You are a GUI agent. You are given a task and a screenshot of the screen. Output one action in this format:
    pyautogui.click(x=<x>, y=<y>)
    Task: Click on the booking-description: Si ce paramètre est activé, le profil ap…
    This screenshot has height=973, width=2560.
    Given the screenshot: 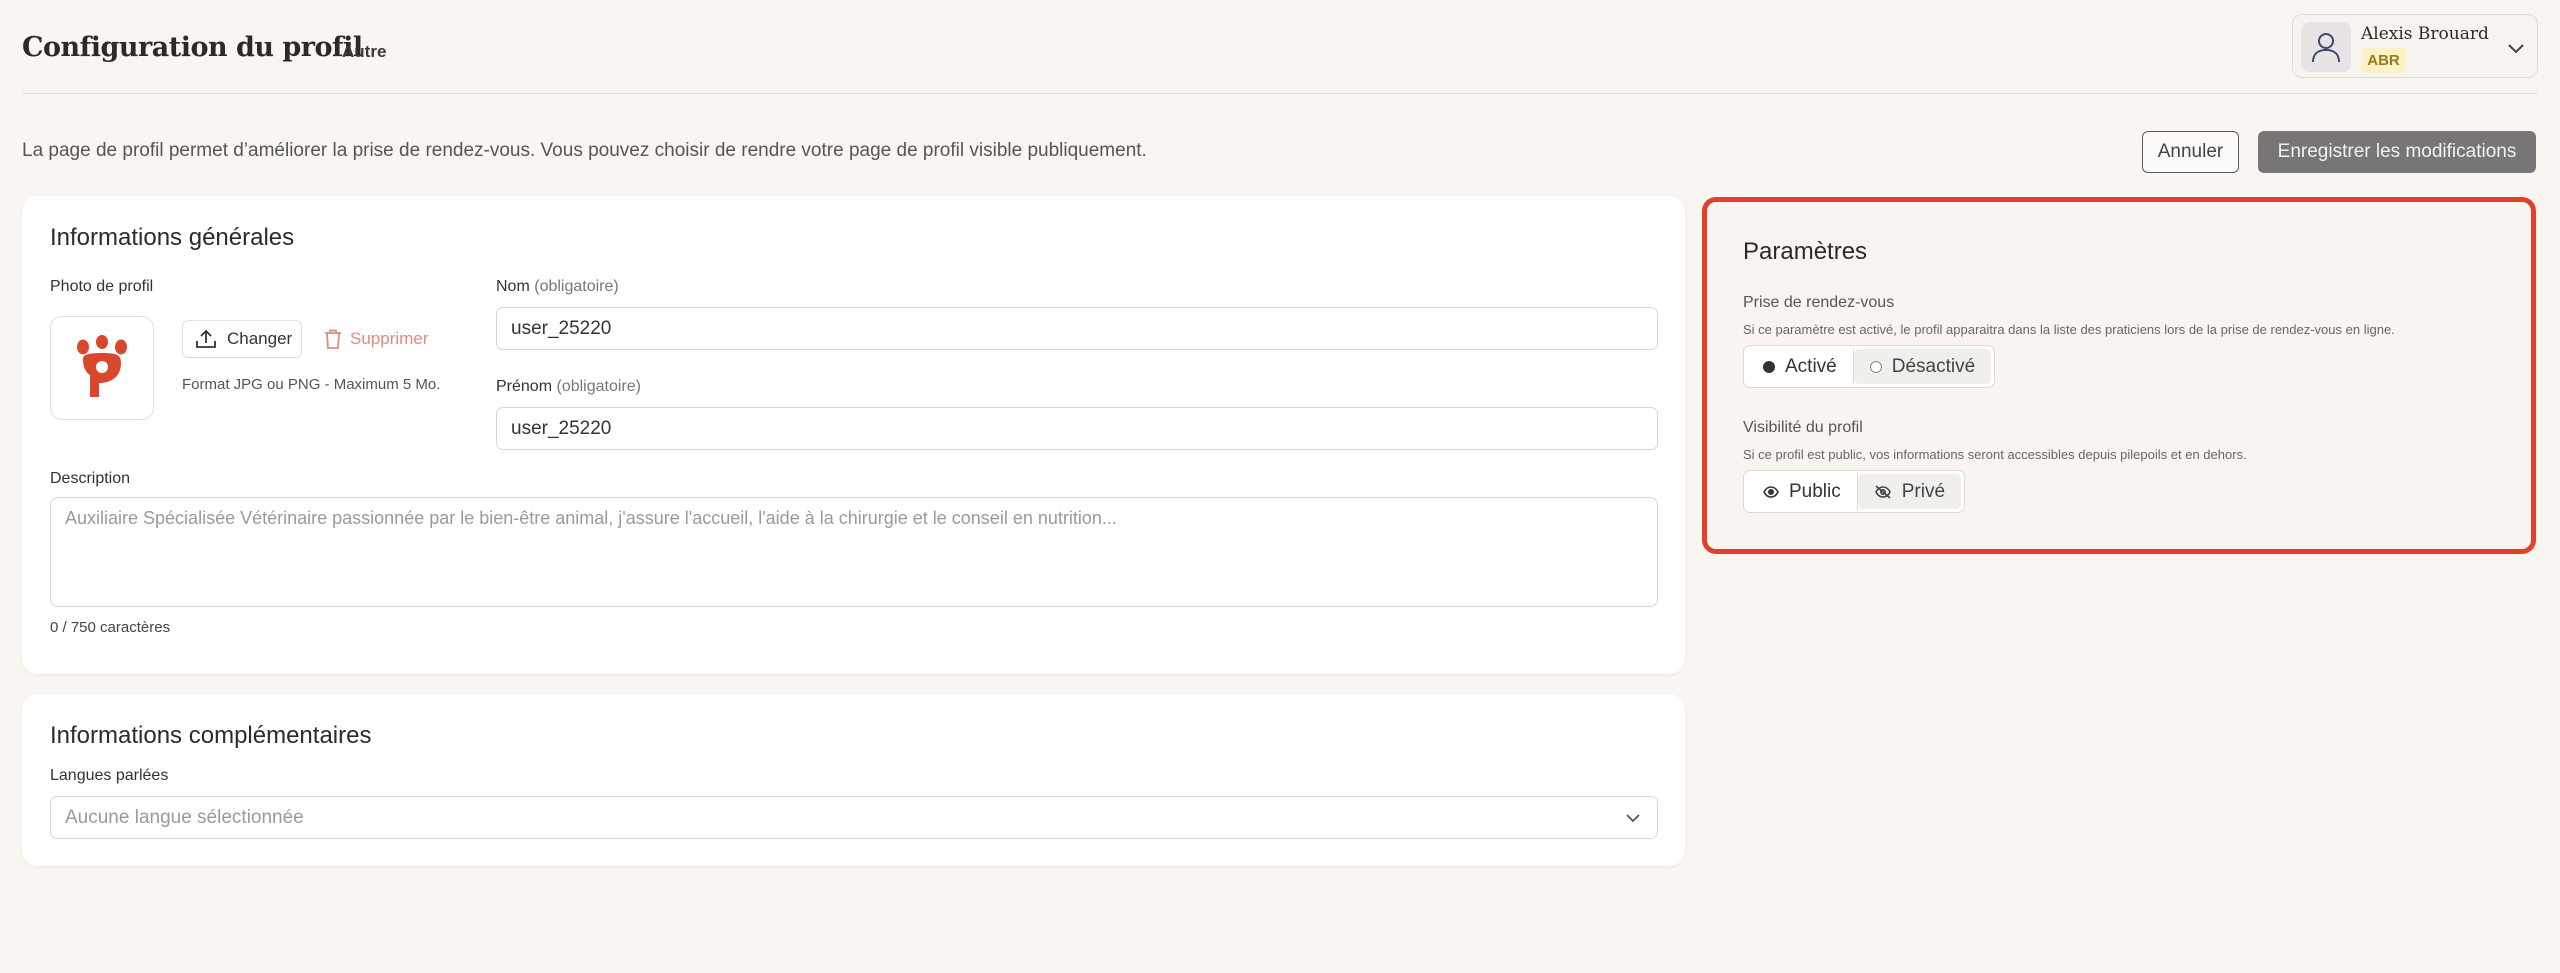 What is the action you would take?
    pyautogui.click(x=2069, y=329)
    